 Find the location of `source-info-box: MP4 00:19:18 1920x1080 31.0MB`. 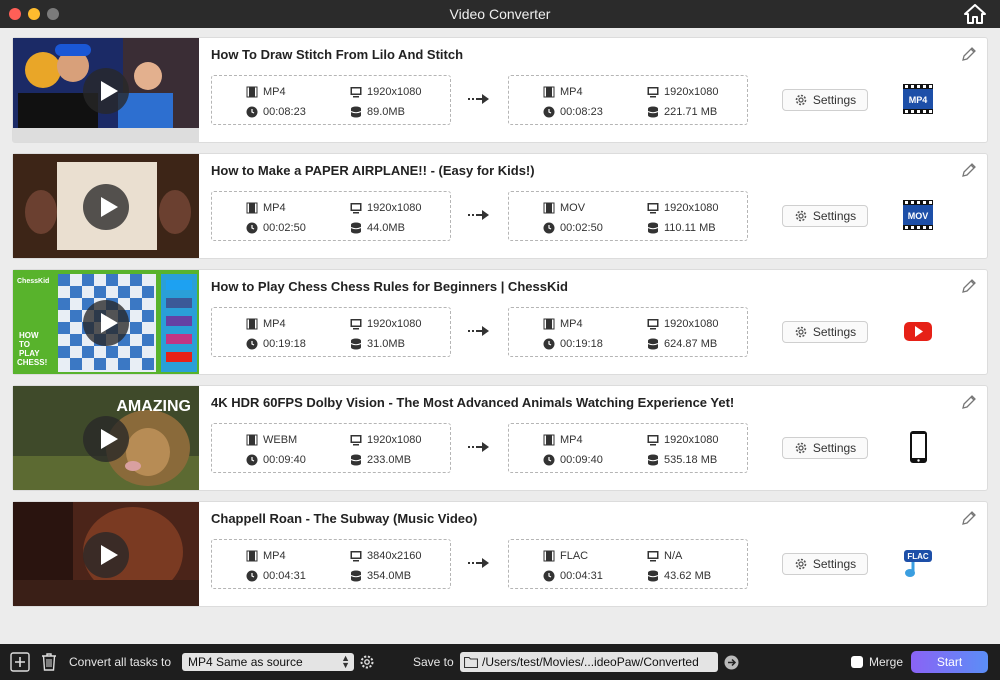

source-info-box: MP4 00:19:18 1920x1080 31.0MB is located at coordinates (331, 332).